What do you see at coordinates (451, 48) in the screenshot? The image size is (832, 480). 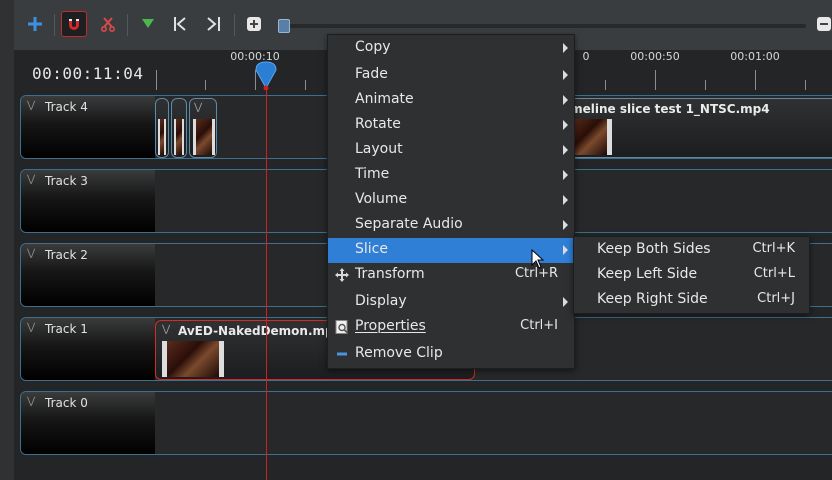 I see `menu-item-copy: Copy` at bounding box center [451, 48].